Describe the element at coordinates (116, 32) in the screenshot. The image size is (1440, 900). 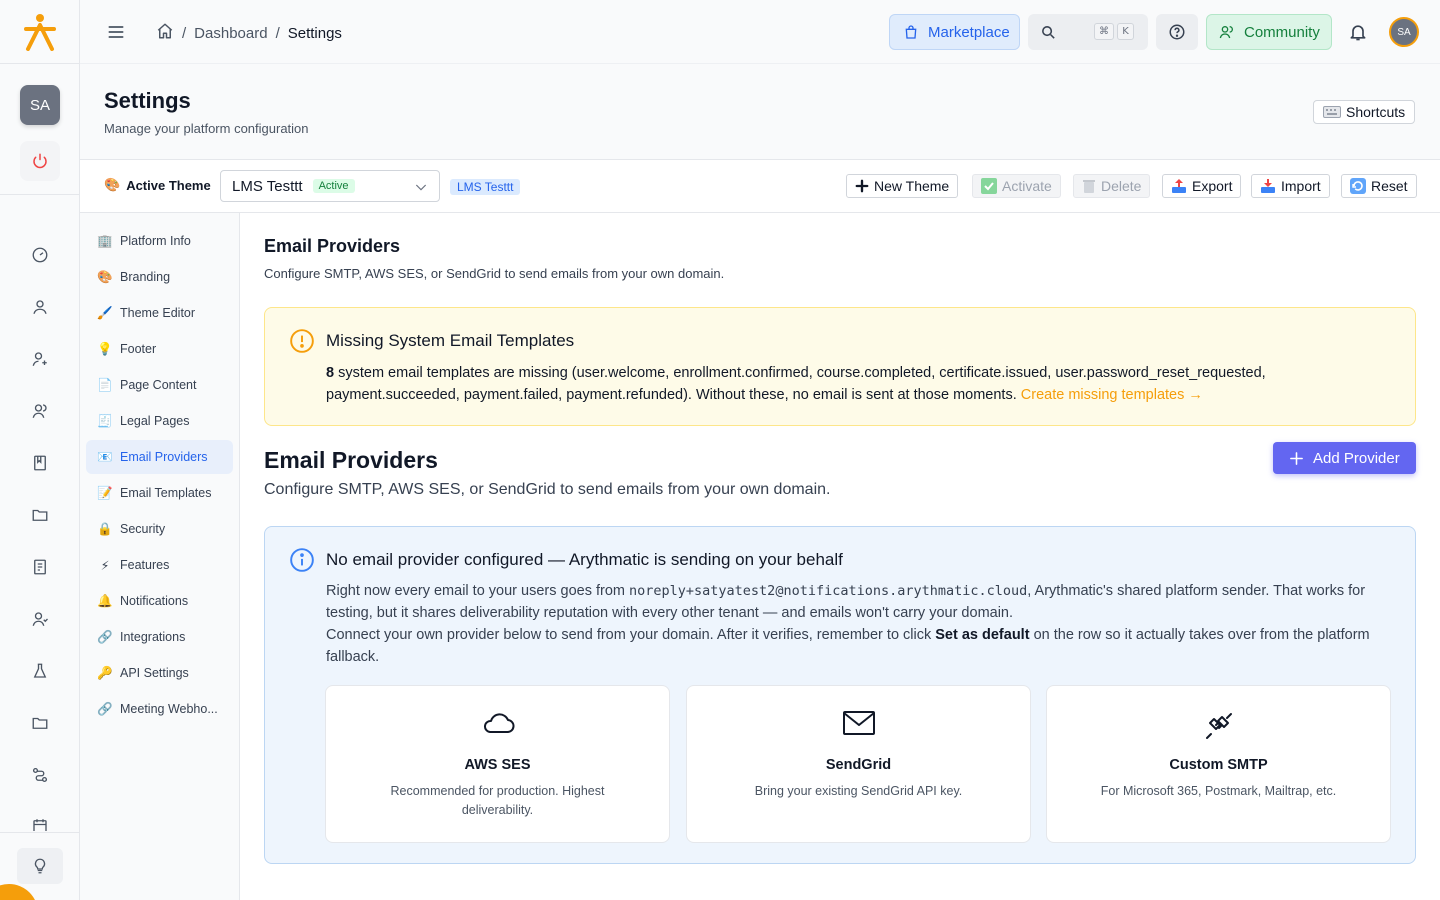
I see `menu-toggle-icon` at that location.